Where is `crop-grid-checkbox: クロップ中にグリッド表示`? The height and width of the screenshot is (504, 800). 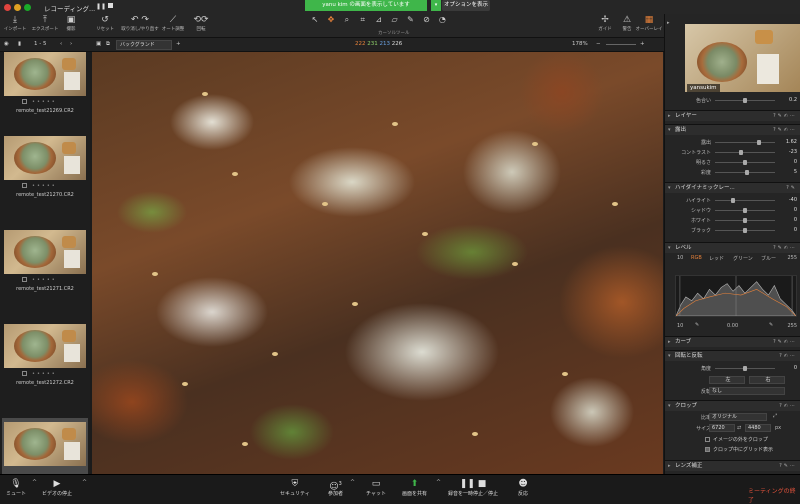
crop-grid-checkbox: クロップ中にグリッド表示 is located at coordinates (739, 449).